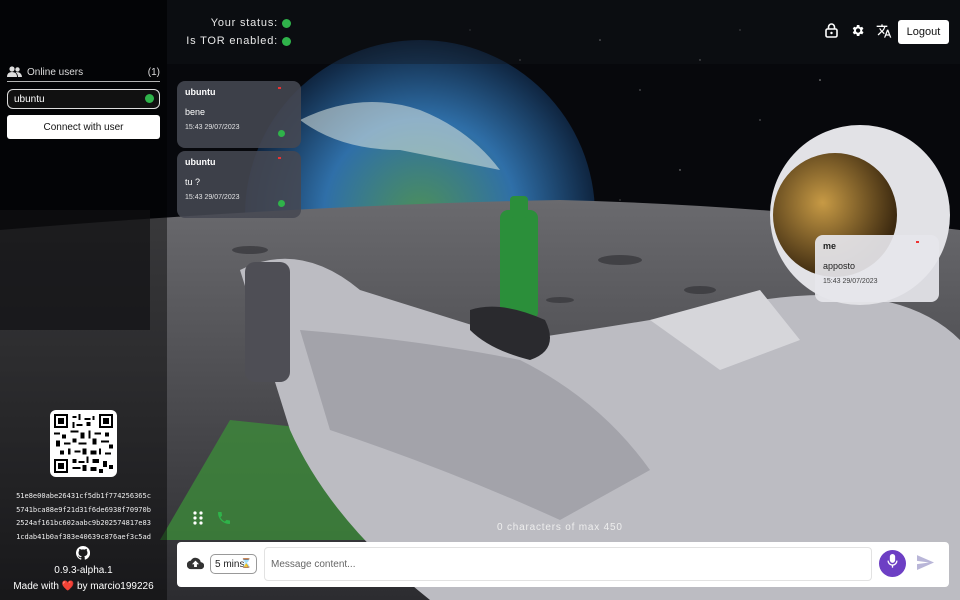 The image size is (960, 600). What do you see at coordinates (925, 565) in the screenshot?
I see `send-icon` at bounding box center [925, 565].